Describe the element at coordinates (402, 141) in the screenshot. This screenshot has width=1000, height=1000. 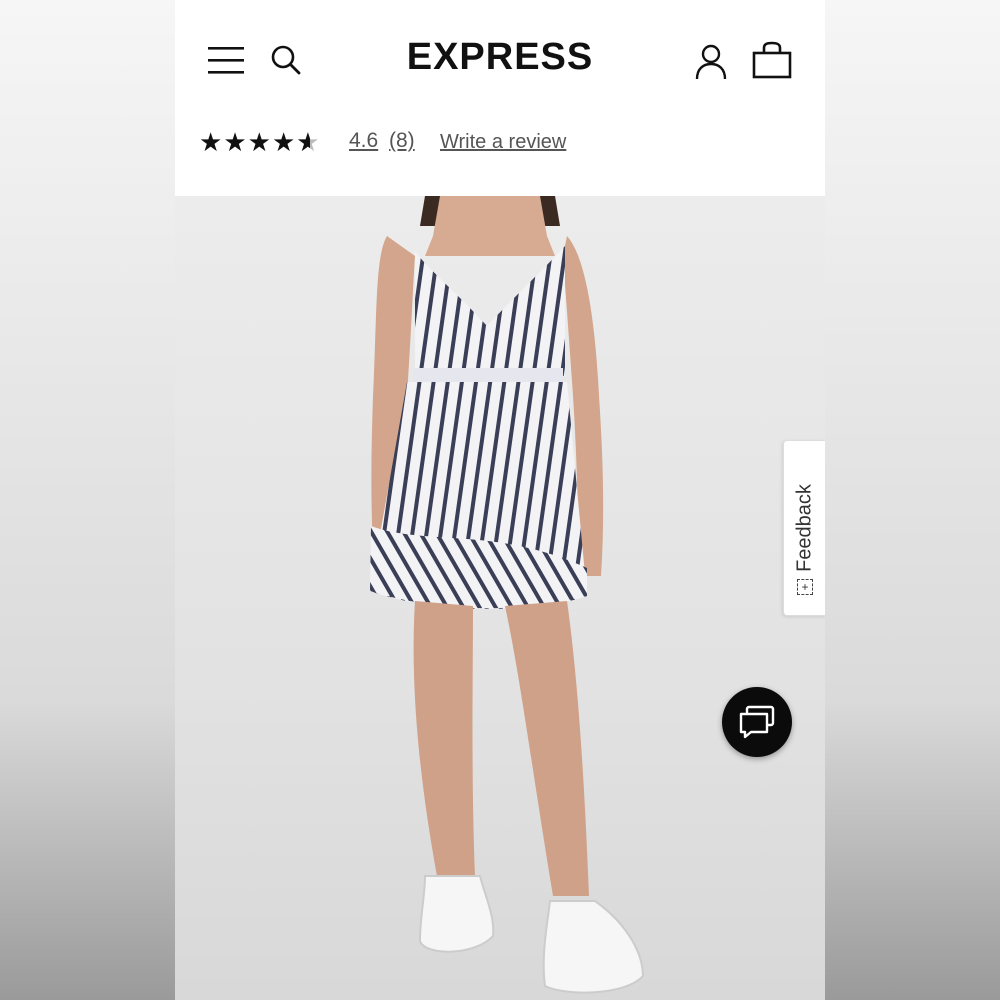
I see `review-count: (8)` at that location.